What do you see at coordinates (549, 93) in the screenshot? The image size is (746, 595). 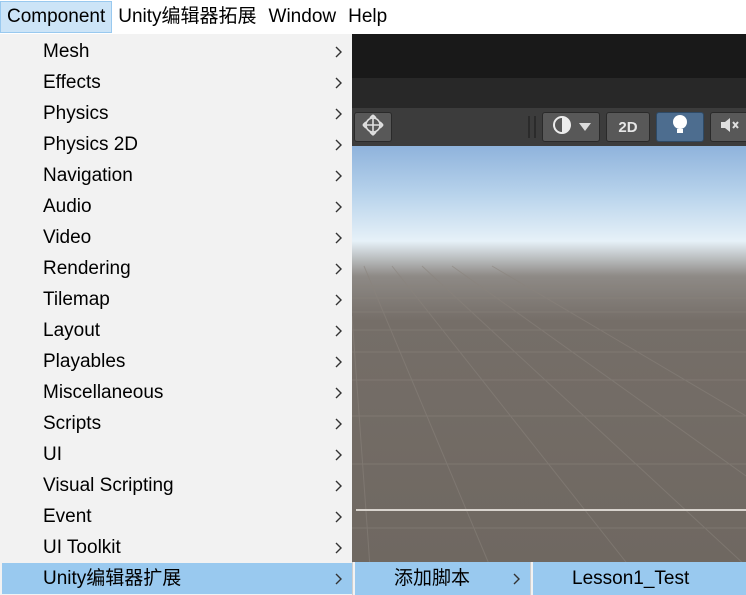 I see `editor-tab-header` at bounding box center [549, 93].